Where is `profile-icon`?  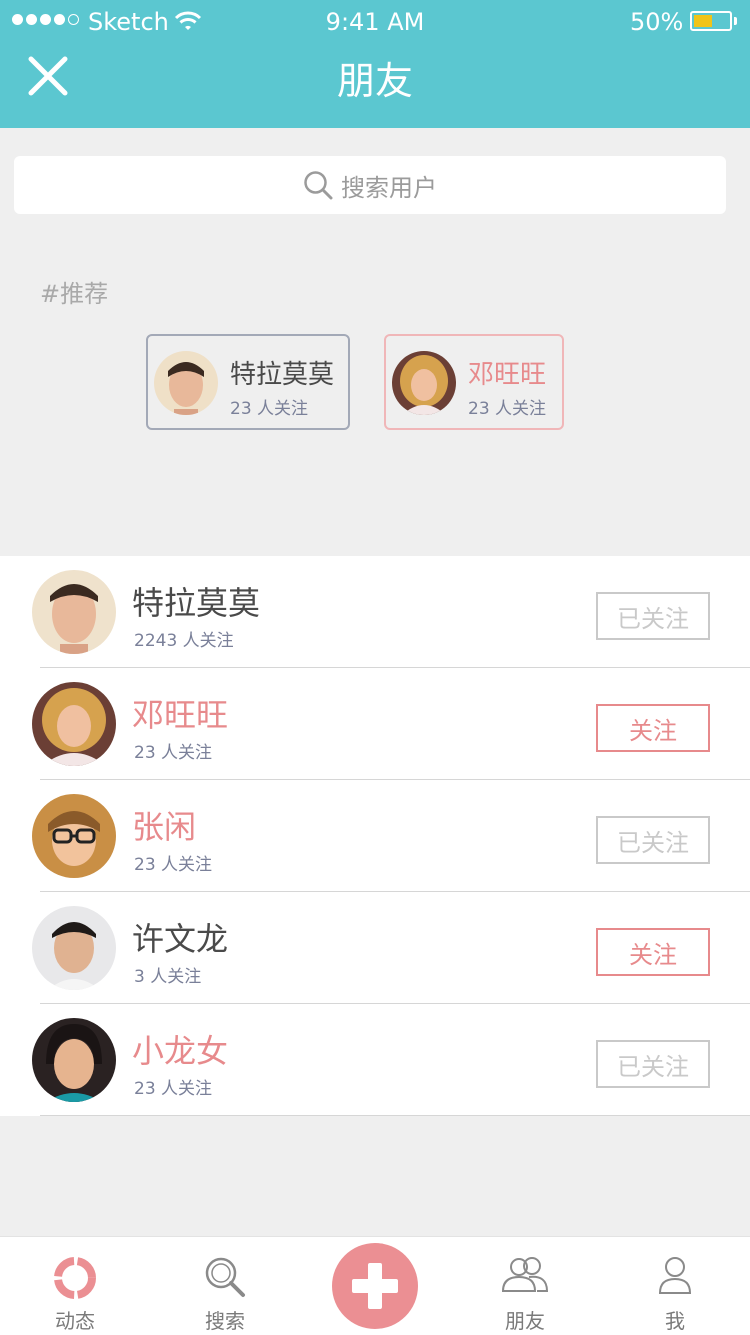 profile-icon is located at coordinates (675, 1275).